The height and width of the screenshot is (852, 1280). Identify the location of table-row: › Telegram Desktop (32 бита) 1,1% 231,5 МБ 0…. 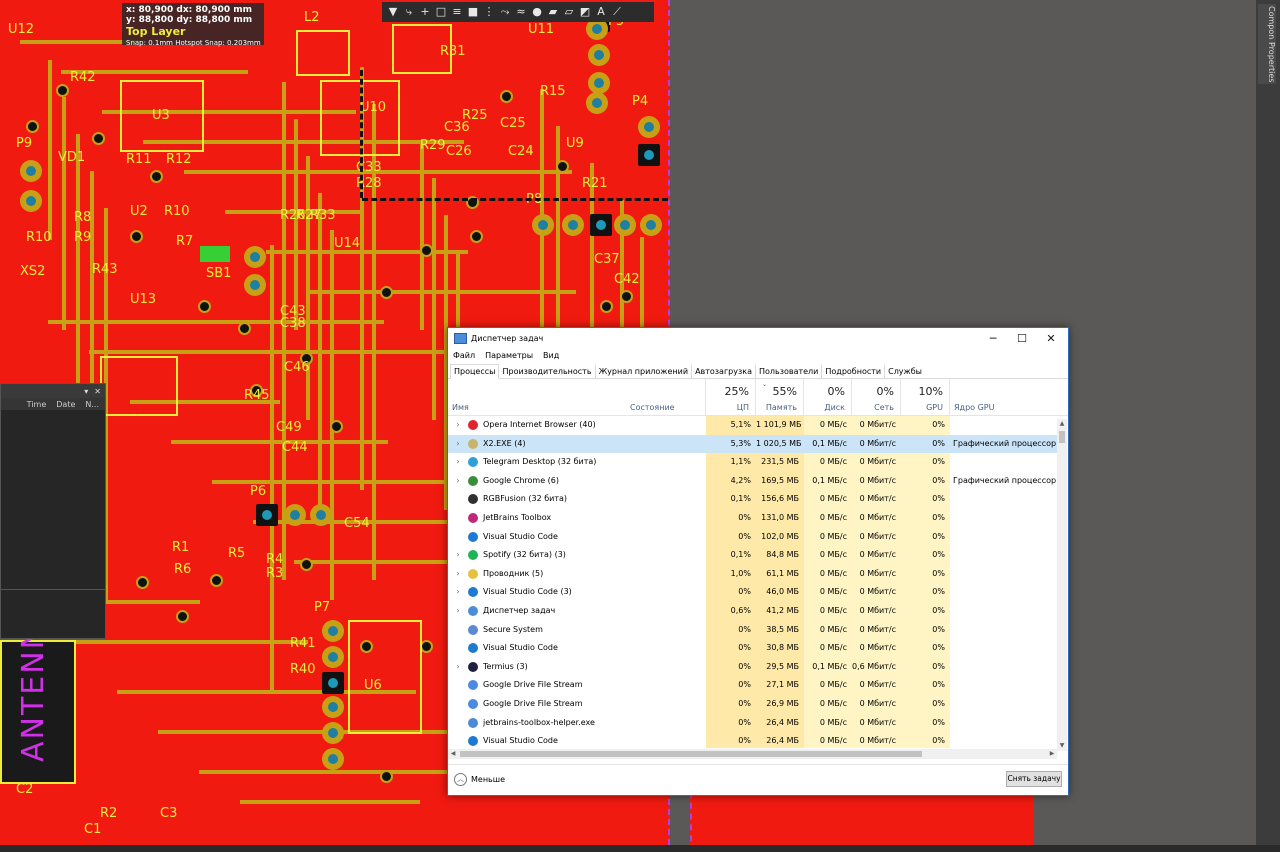
(753, 462).